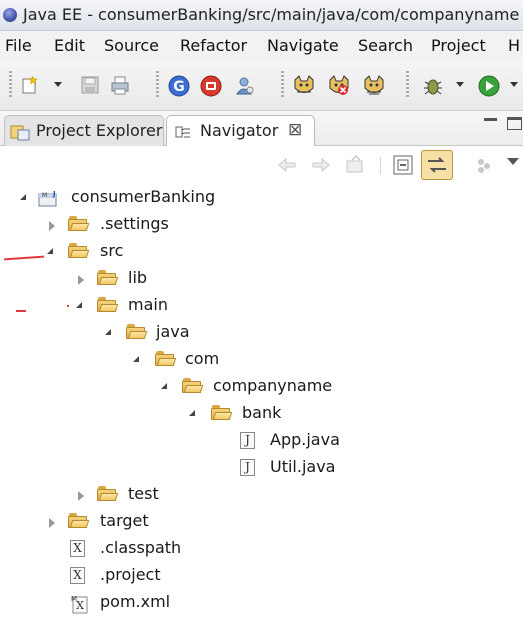 This screenshot has width=523, height=618. Describe the element at coordinates (484, 165) in the screenshot. I see `filters-icon` at that location.